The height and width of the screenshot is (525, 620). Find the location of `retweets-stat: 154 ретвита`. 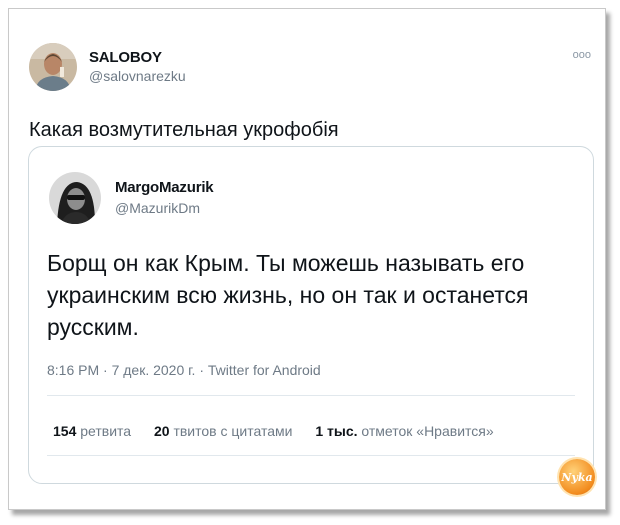

retweets-stat: 154 ретвита is located at coordinates (92, 431).